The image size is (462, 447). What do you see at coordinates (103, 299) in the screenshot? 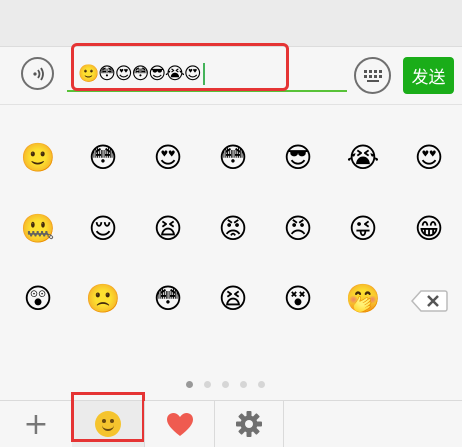
I see `emoji-key: 🙁` at bounding box center [103, 299].